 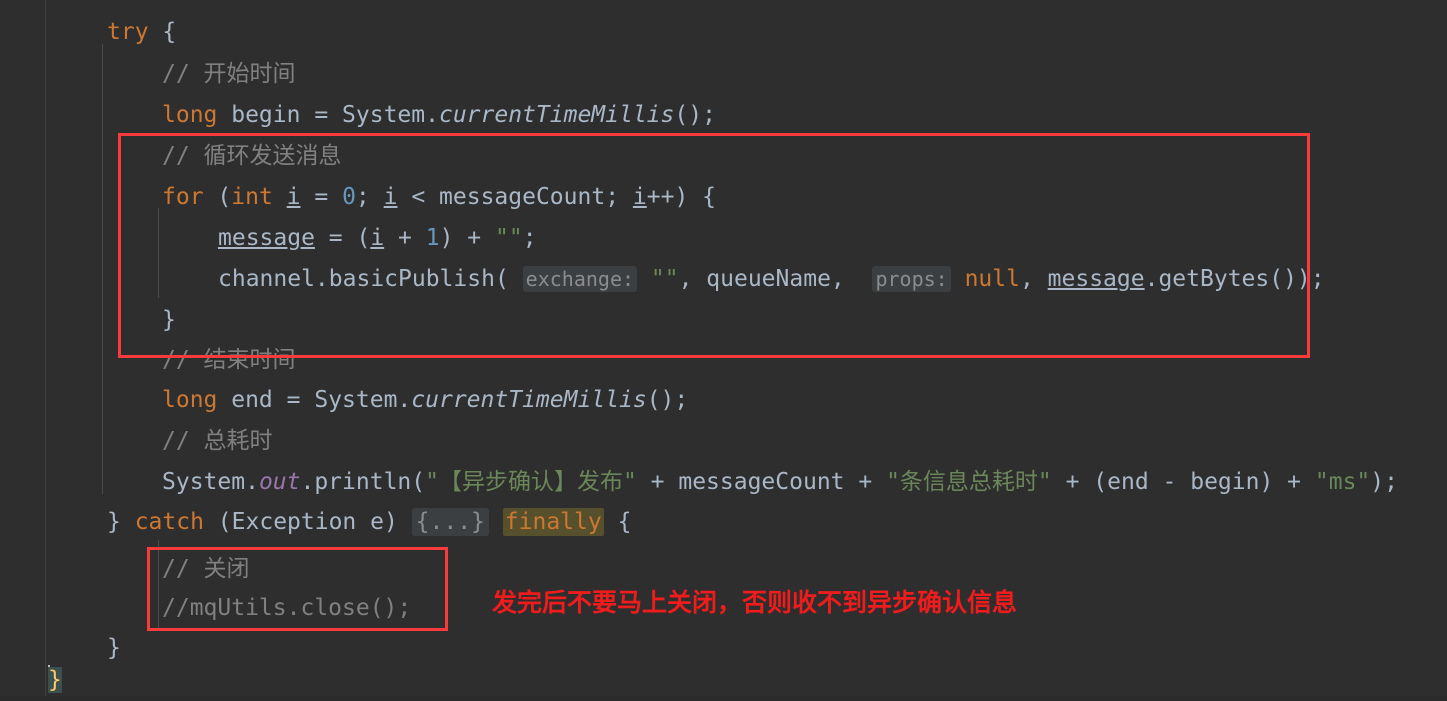 I want to click on token: +, so click(x=405, y=238).